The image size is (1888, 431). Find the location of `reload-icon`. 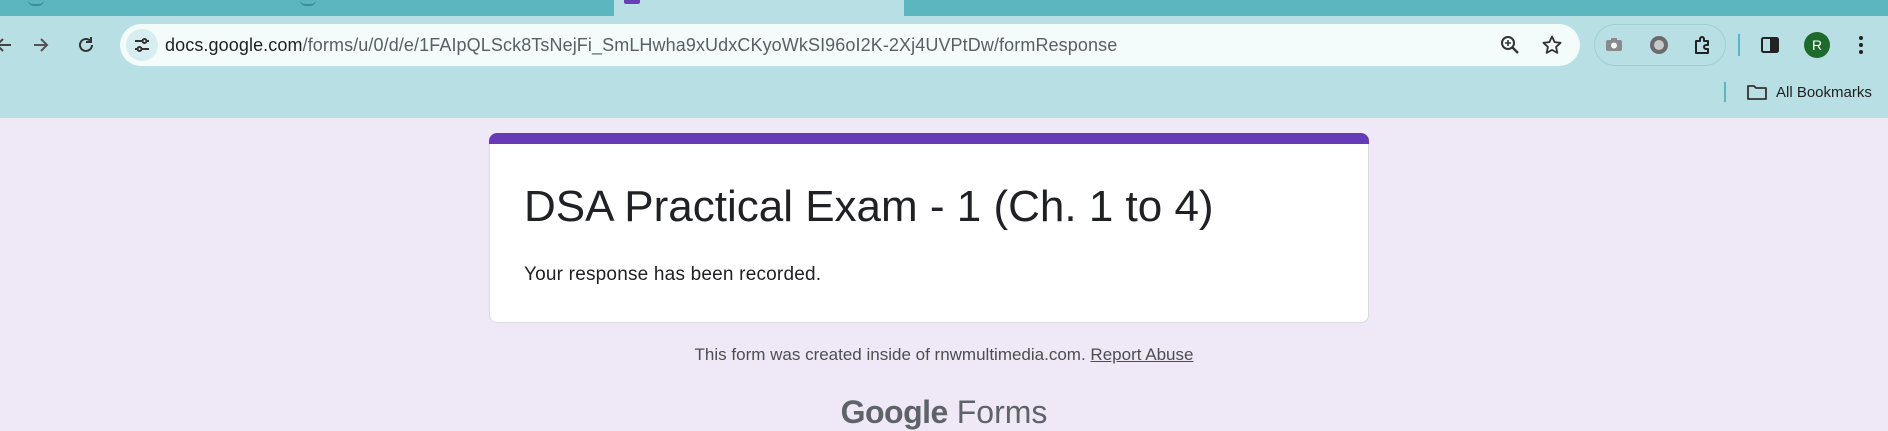

reload-icon is located at coordinates (86, 44).